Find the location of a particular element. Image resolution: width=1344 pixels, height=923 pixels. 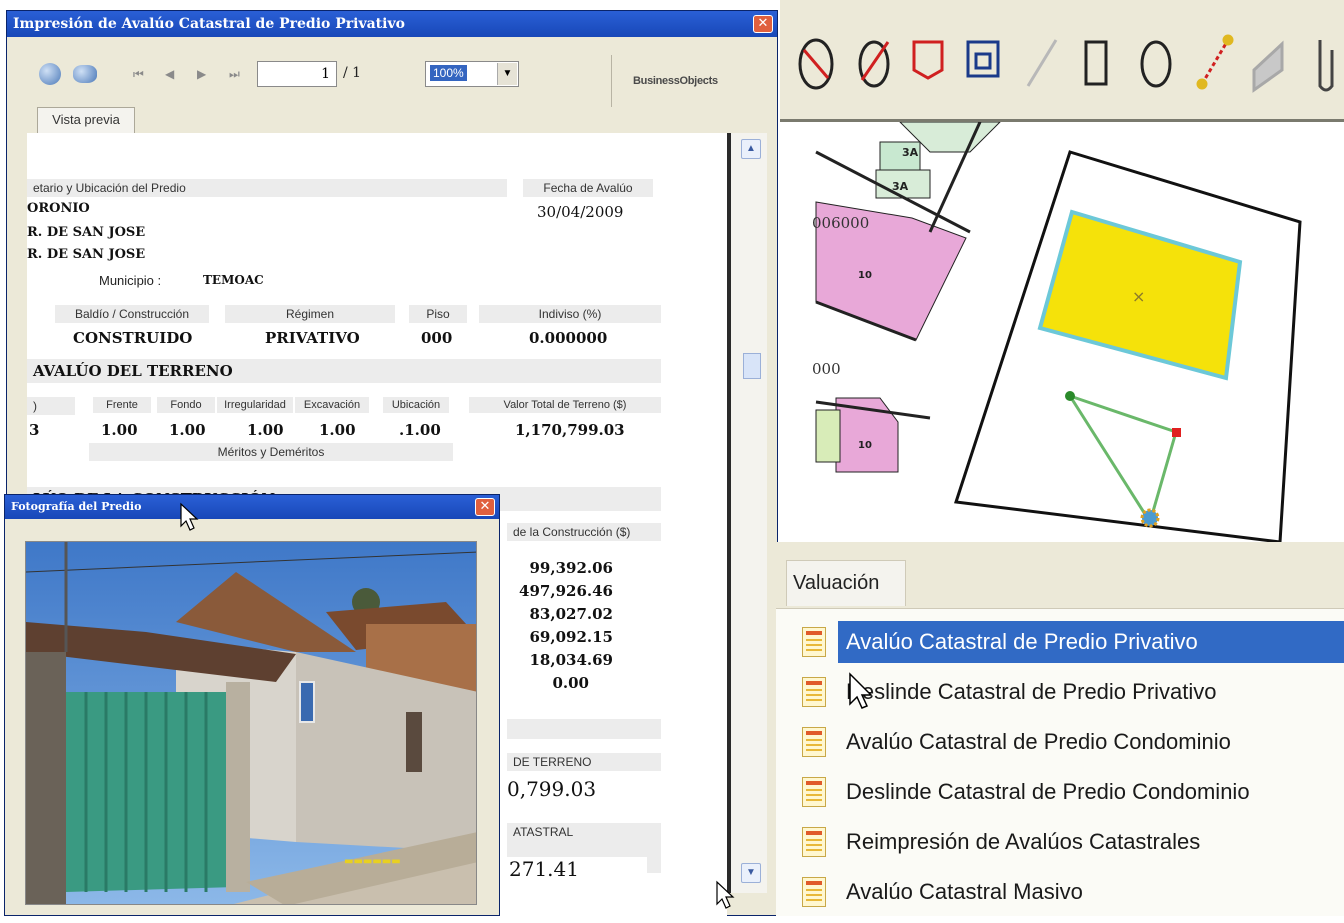

polygon-cut-icon is located at coordinates (874, 64).